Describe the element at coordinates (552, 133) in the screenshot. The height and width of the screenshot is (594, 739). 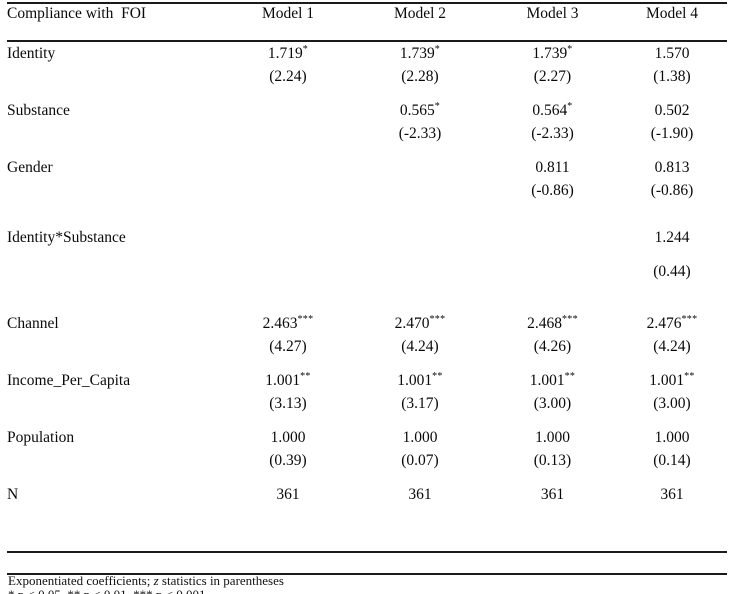
I see `cell-substance-model-3-zstat: (-2.33)` at that location.